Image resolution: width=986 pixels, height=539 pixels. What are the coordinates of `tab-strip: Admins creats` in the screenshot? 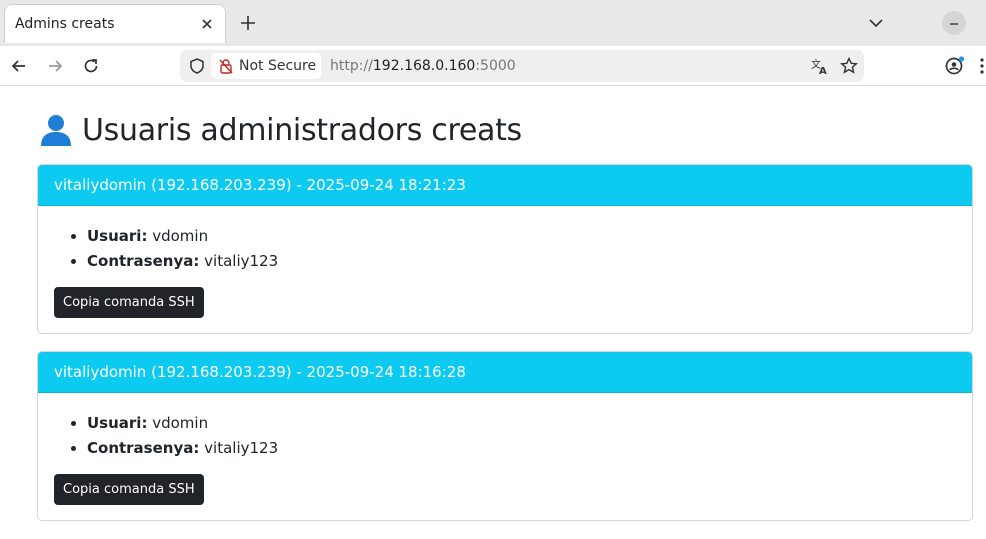 It's located at (493, 23).